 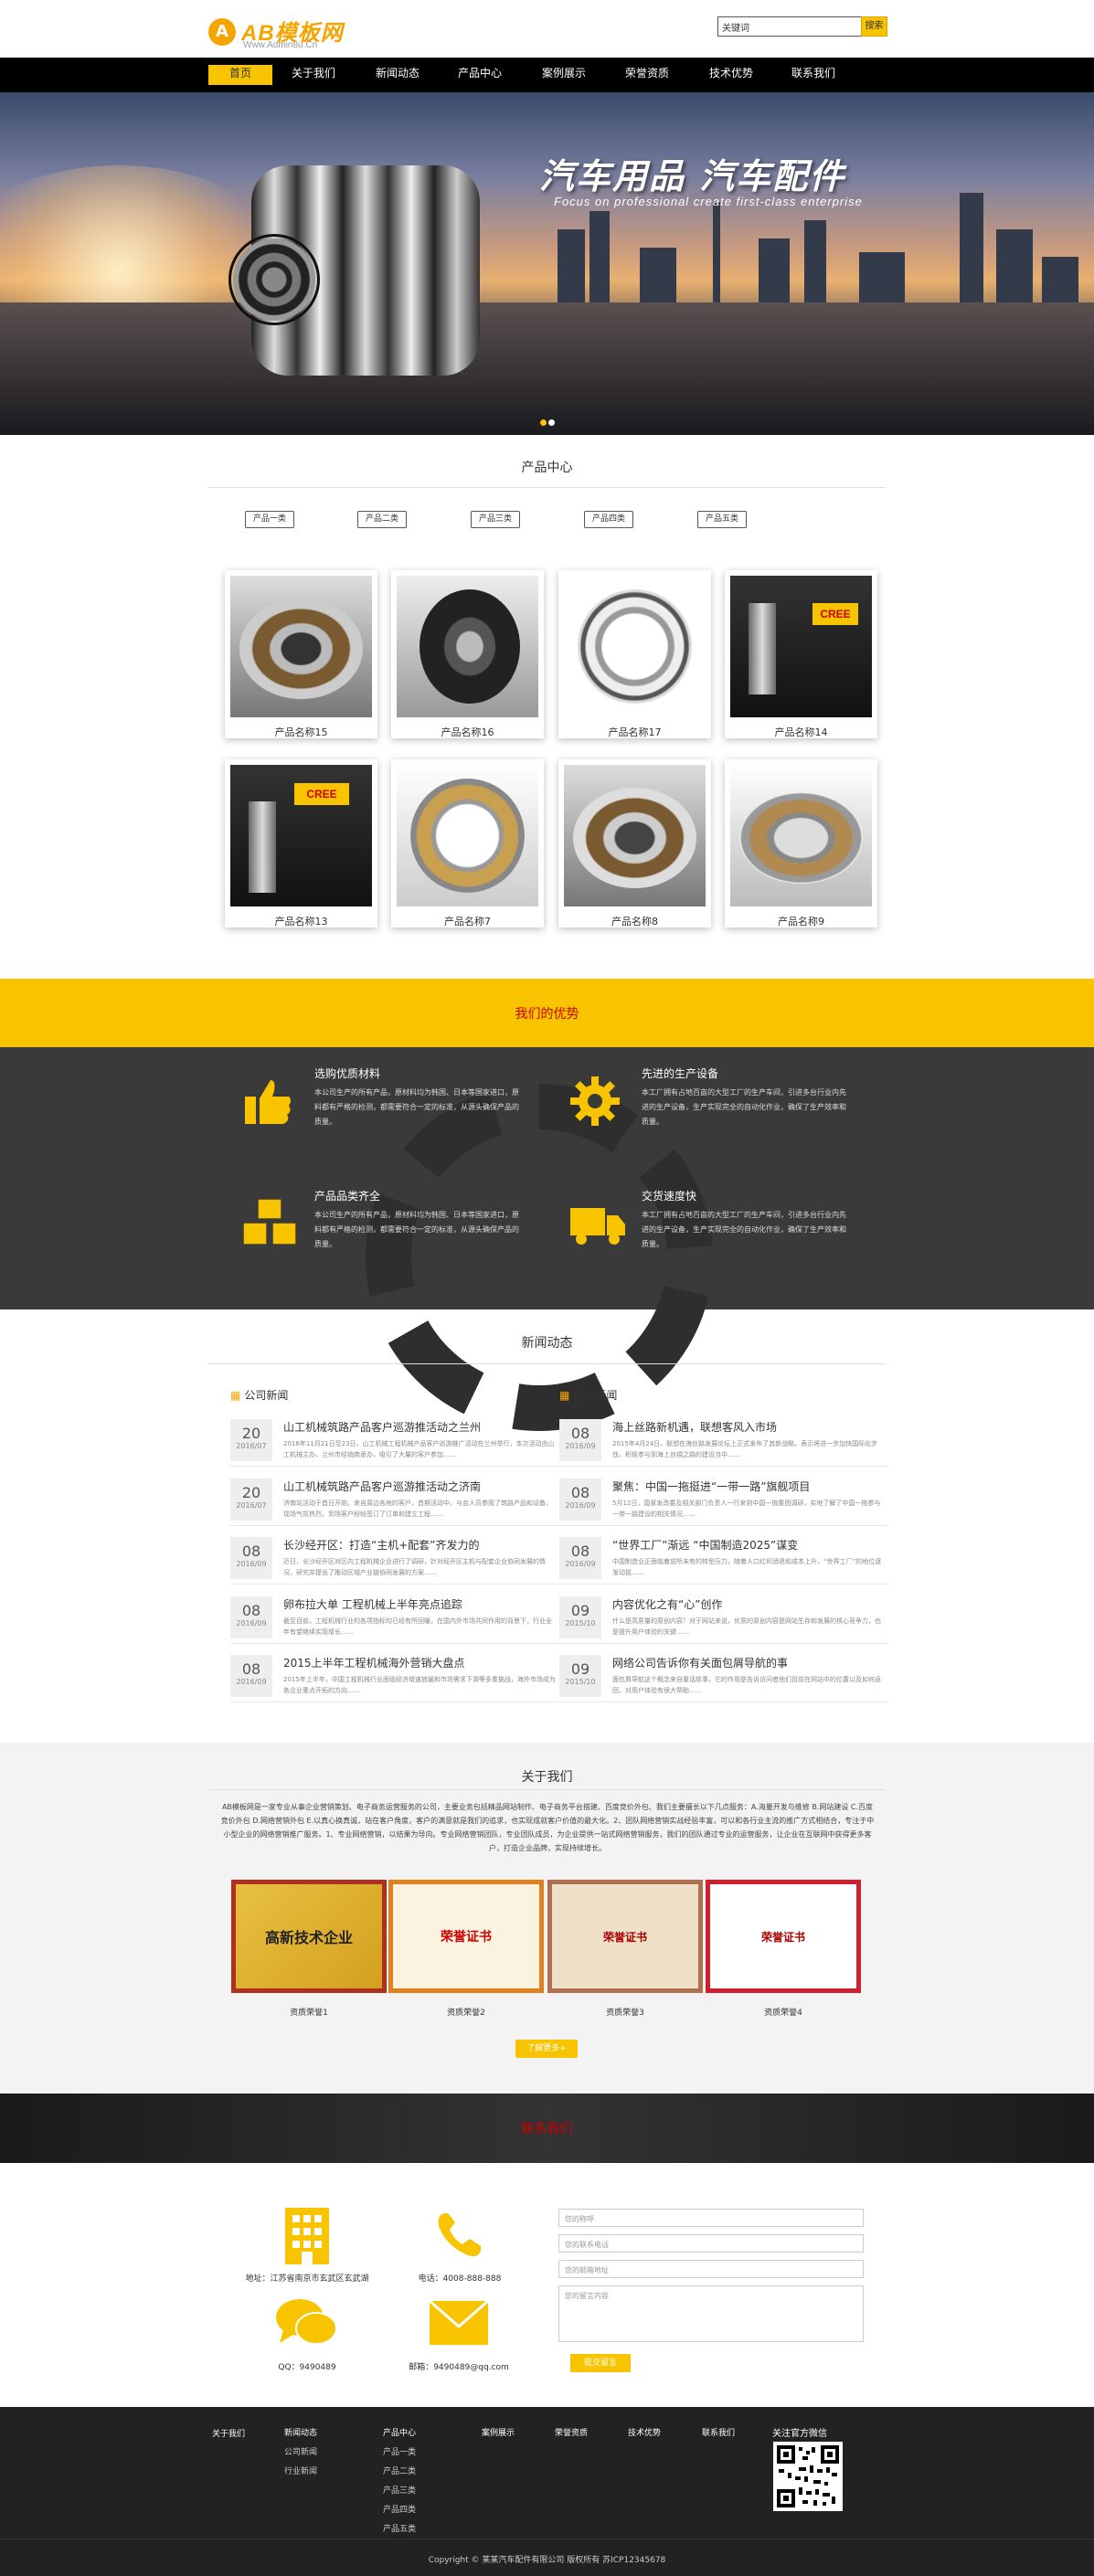 What do you see at coordinates (382, 1486) in the screenshot?
I see `news-headline: 山工机械筑路产品客户巡游推活动之济南` at bounding box center [382, 1486].